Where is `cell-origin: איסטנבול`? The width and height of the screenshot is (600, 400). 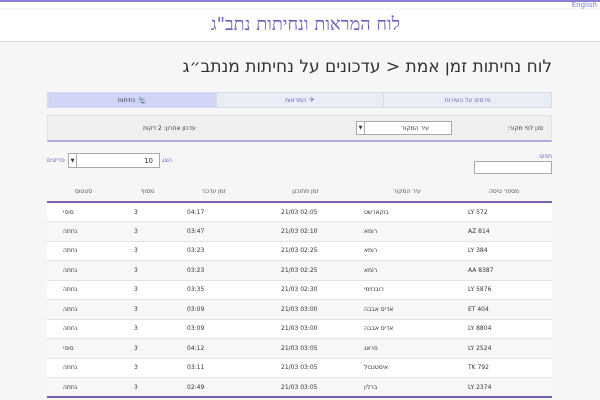 cell-origin: איסטנבול is located at coordinates (407, 368).